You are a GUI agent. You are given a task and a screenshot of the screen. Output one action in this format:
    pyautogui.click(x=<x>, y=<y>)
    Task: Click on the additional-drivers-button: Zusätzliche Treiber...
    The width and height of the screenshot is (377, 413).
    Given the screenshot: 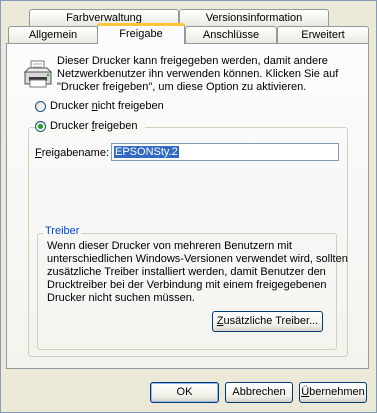 What is the action you would take?
    pyautogui.click(x=267, y=321)
    